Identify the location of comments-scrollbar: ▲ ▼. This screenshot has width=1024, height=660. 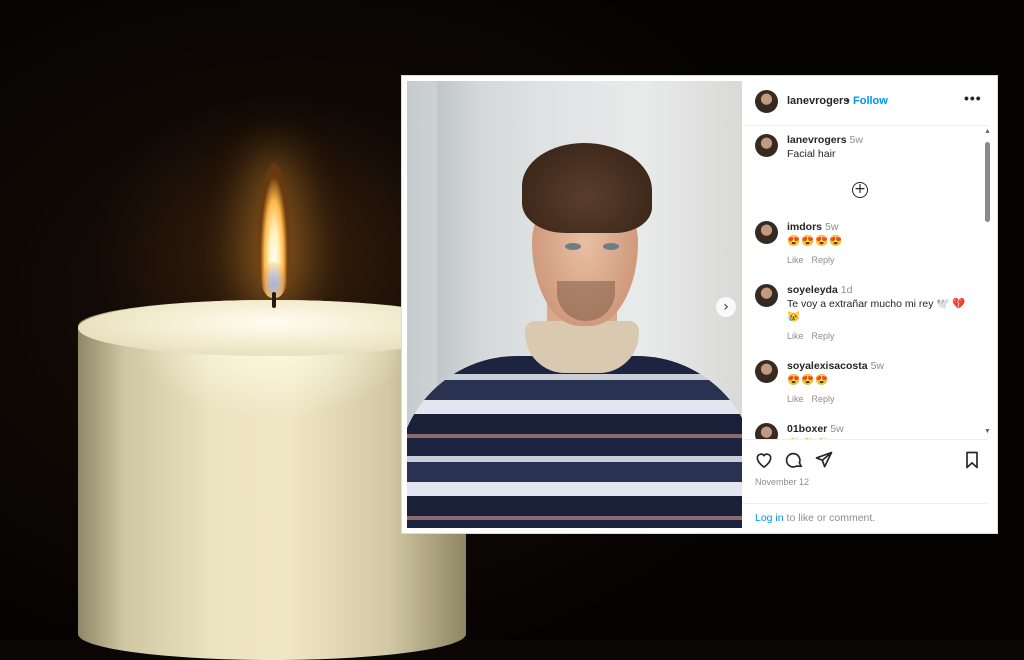
(987, 283).